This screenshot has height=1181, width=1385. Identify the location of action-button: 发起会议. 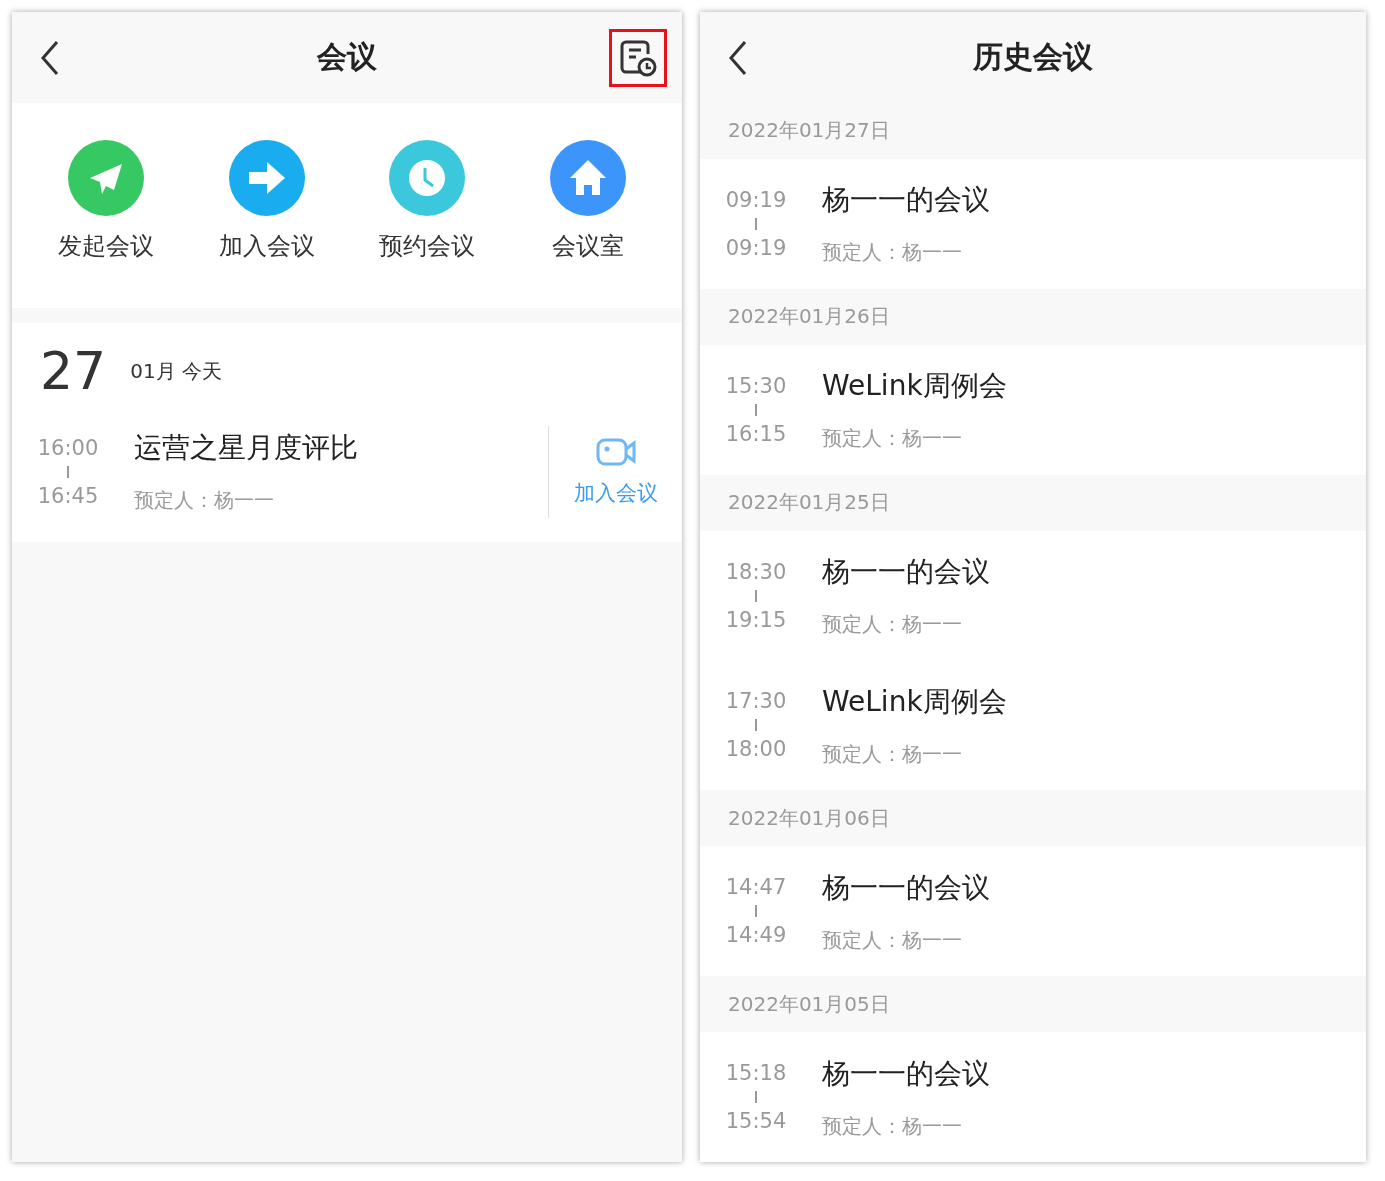
(106, 205).